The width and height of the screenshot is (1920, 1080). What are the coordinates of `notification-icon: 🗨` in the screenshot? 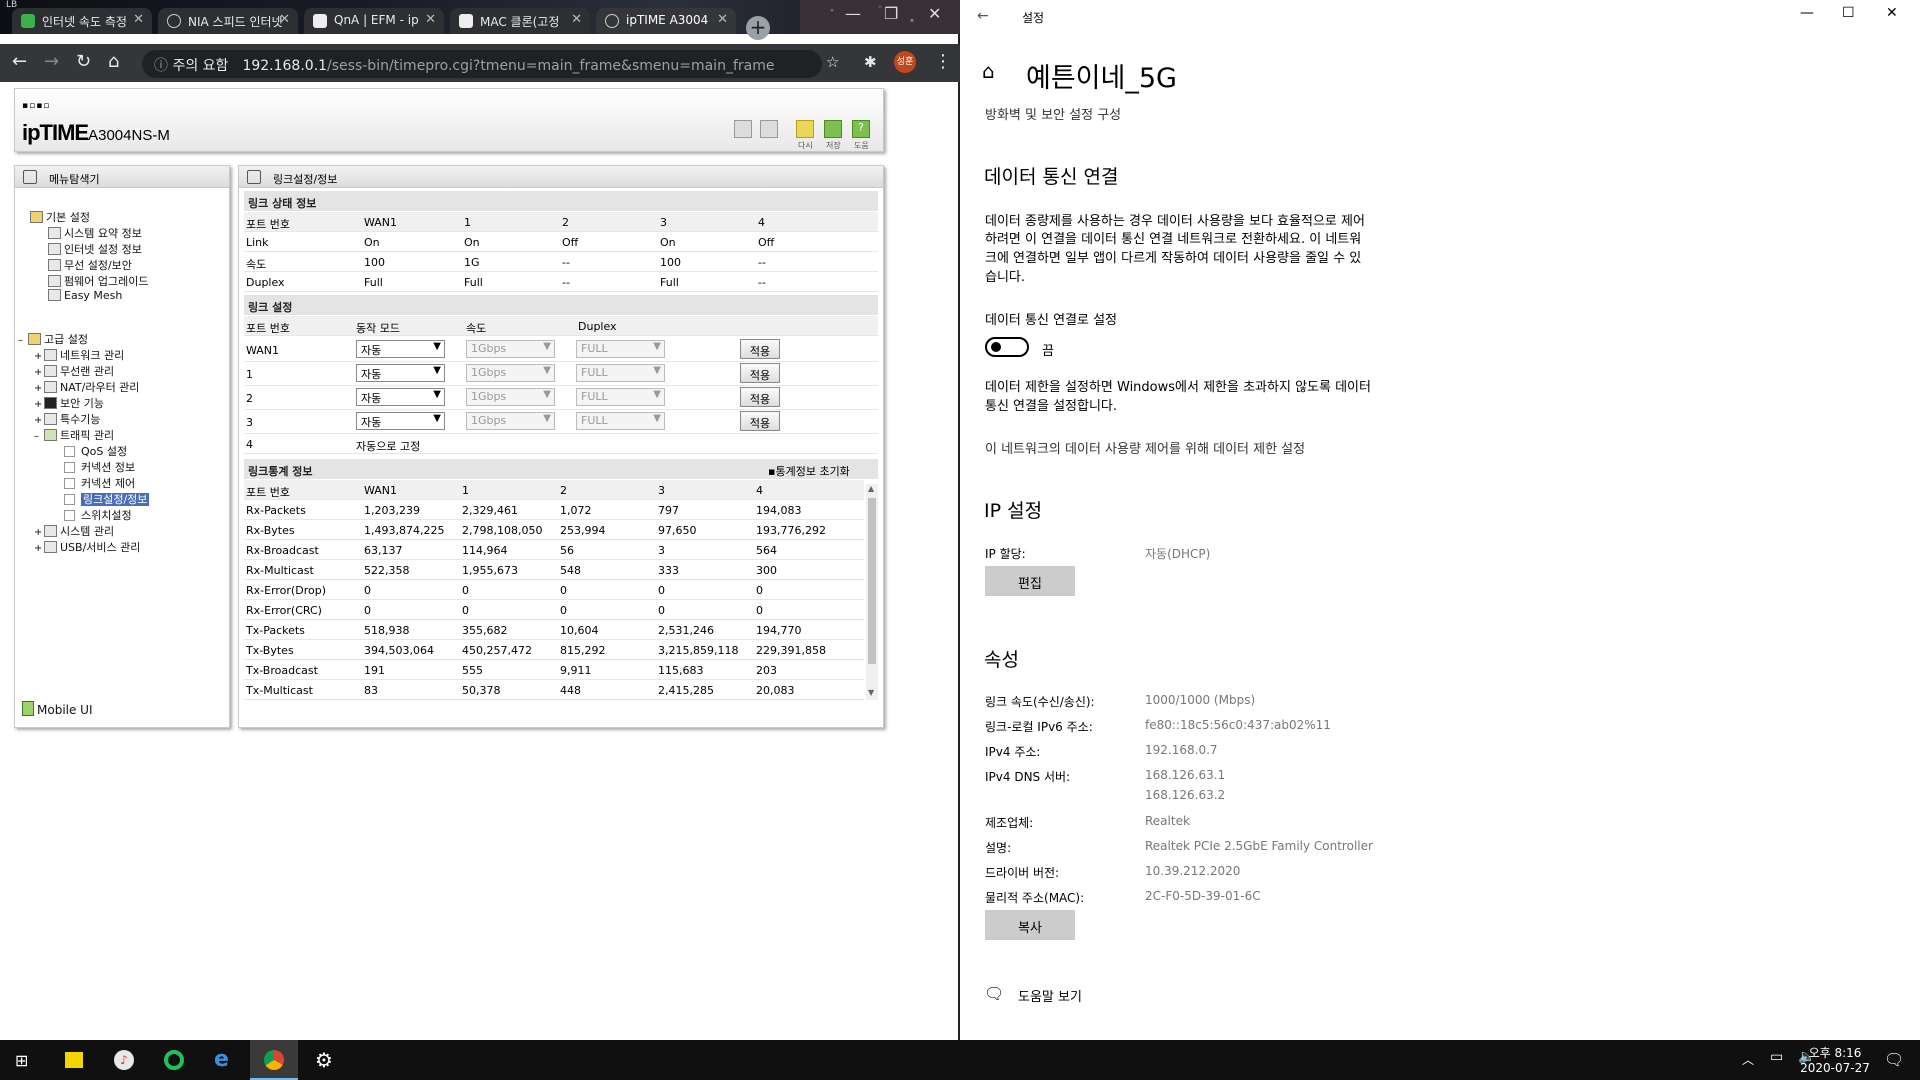 It's located at (1894, 1059).